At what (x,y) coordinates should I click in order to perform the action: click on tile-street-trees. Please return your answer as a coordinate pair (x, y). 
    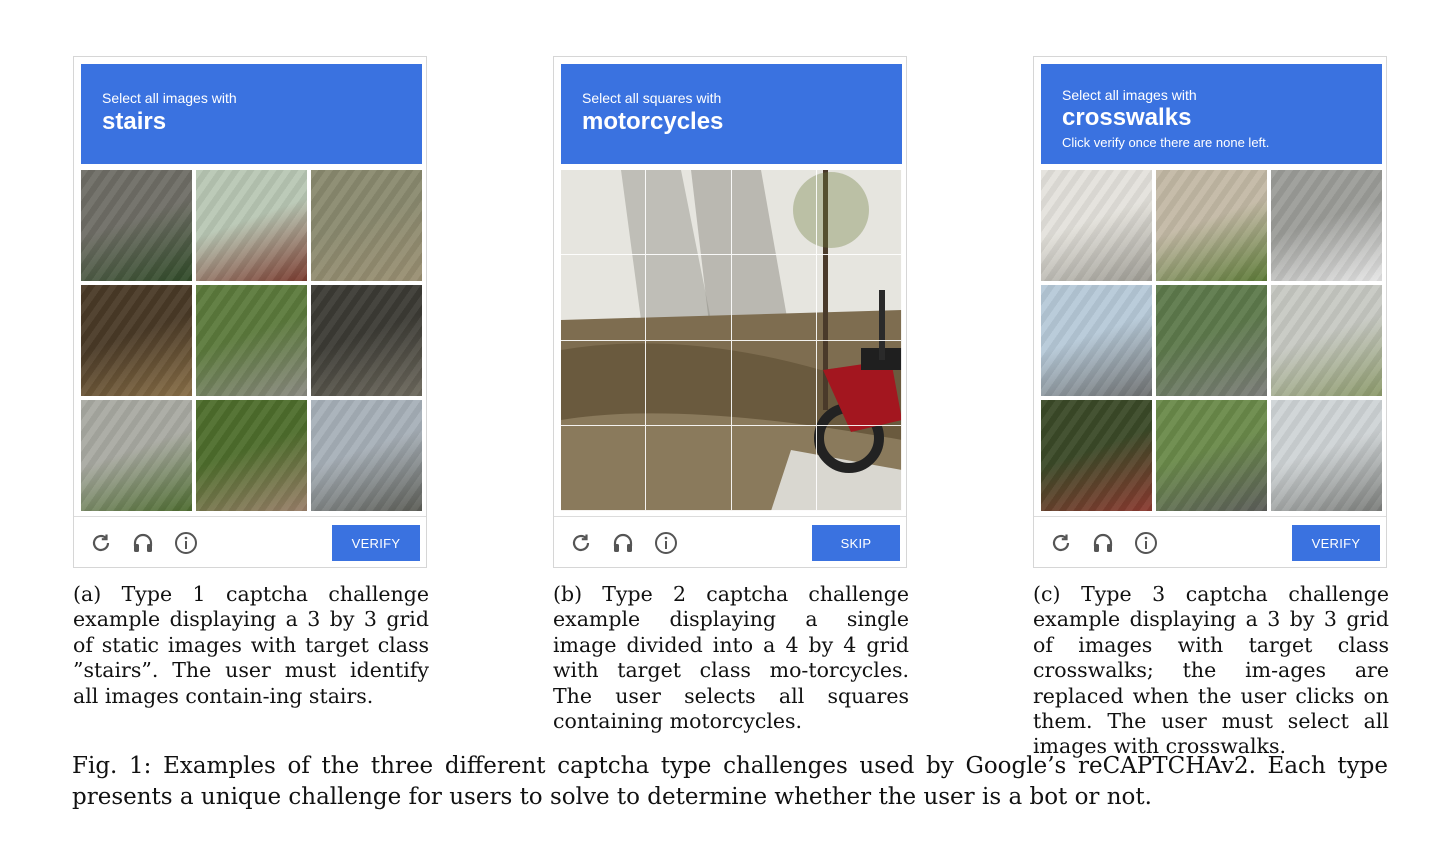
    Looking at the image, I should click on (1211, 225).